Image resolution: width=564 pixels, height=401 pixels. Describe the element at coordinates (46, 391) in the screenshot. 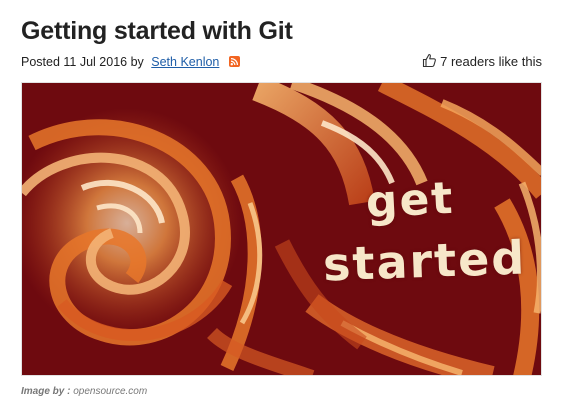

I see `image-credit-label: Image by :` at that location.